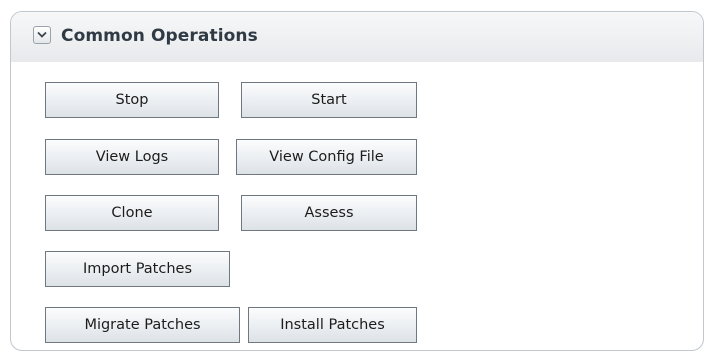 Image resolution: width=715 pixels, height=356 pixels. What do you see at coordinates (137, 269) in the screenshot?
I see `import-patches-button: Import Patches` at bounding box center [137, 269].